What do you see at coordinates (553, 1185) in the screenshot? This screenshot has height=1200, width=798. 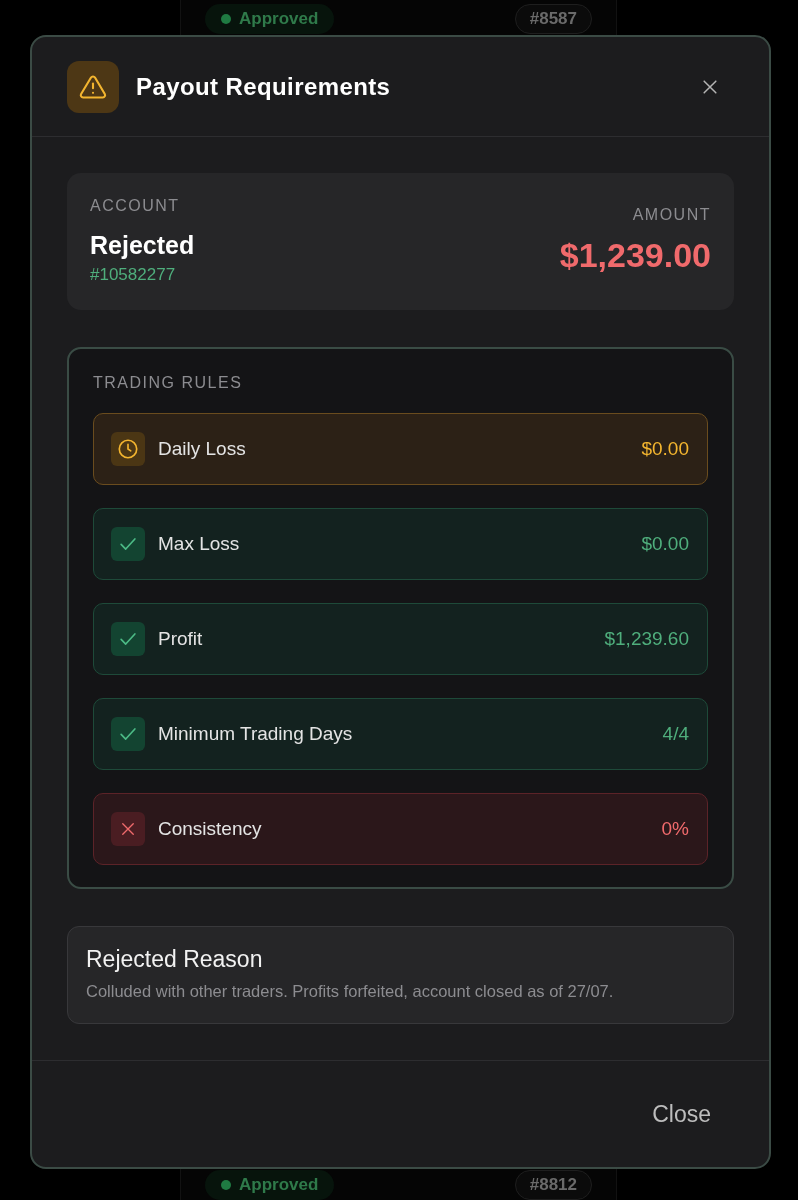 I see `order-number-badge: #8812` at bounding box center [553, 1185].